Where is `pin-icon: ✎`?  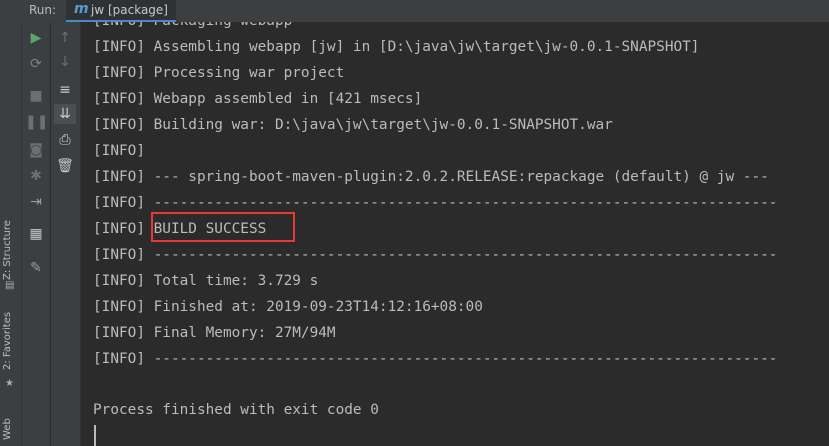 pin-icon: ✎ is located at coordinates (36, 268).